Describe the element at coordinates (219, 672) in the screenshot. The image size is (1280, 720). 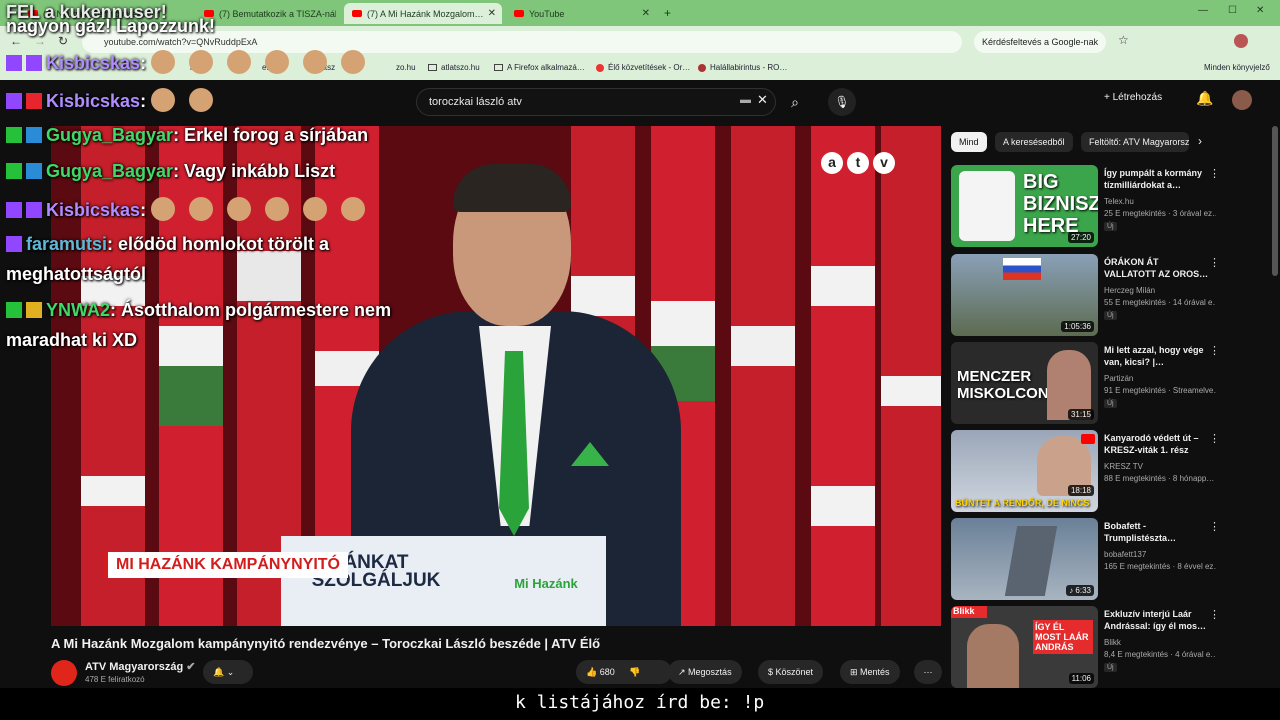
I see `bell-icon: 🔔` at that location.